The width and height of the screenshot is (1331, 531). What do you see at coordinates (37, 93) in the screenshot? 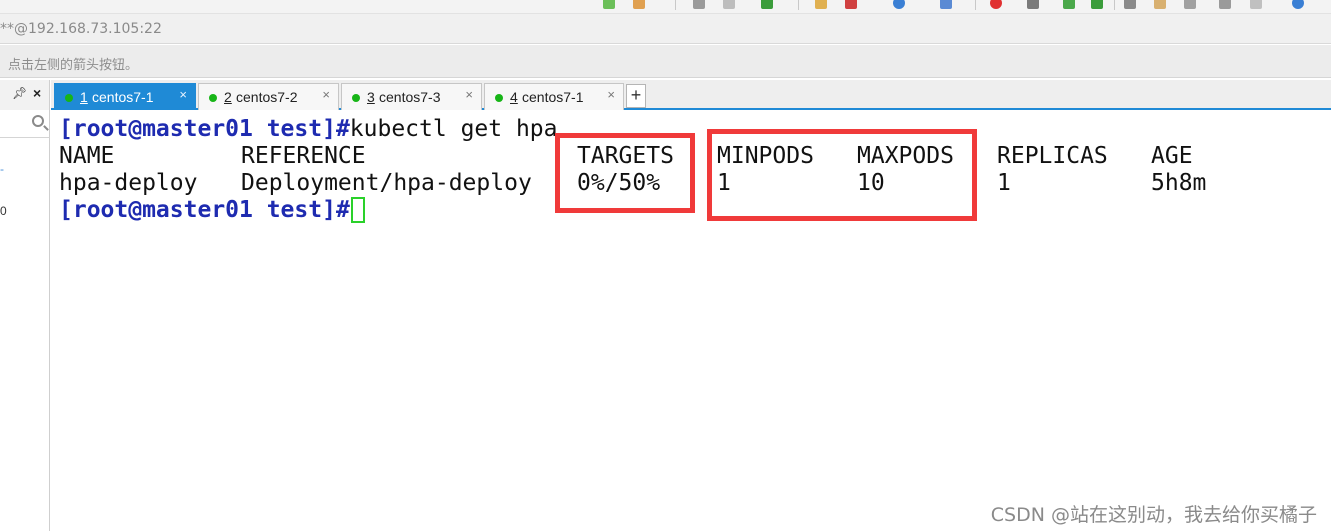
I see `close-icon: ×` at bounding box center [37, 93].